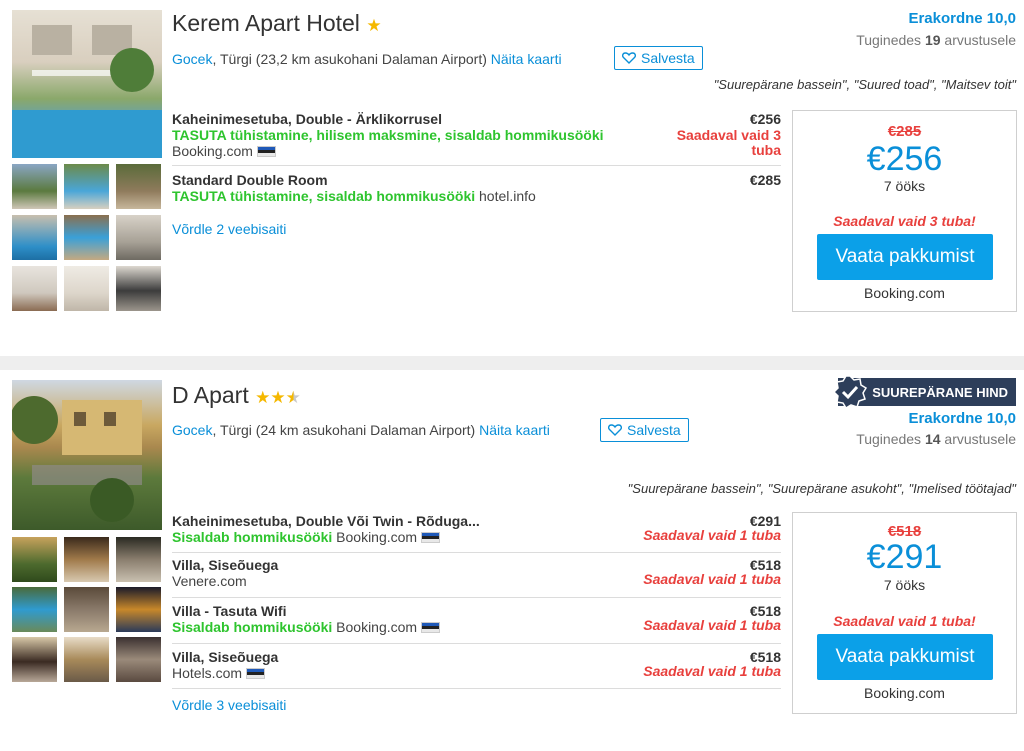 Image resolution: width=1024 pixels, height=751 pixels. I want to click on star-half-icon: ★, so click(293, 397).